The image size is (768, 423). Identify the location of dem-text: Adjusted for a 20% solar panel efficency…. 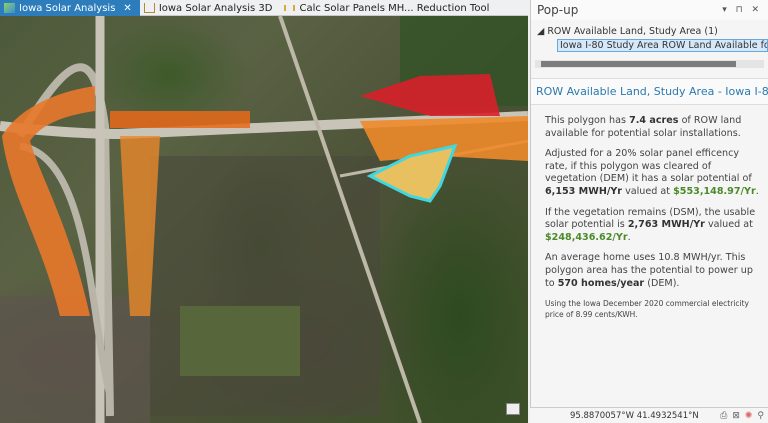
(652, 172).